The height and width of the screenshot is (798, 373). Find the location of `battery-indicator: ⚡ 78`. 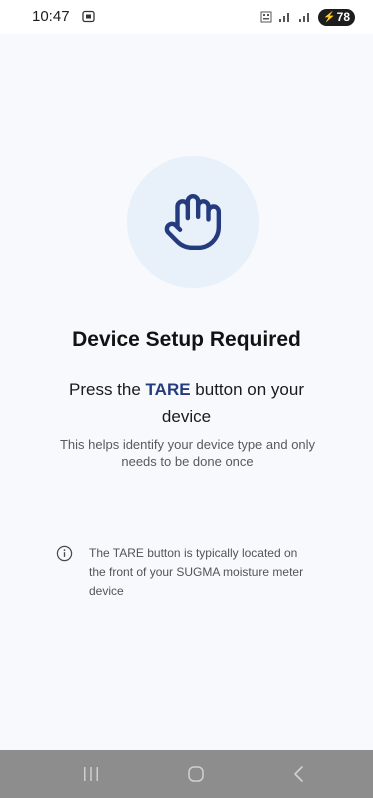

battery-indicator: ⚡ 78 is located at coordinates (336, 17).